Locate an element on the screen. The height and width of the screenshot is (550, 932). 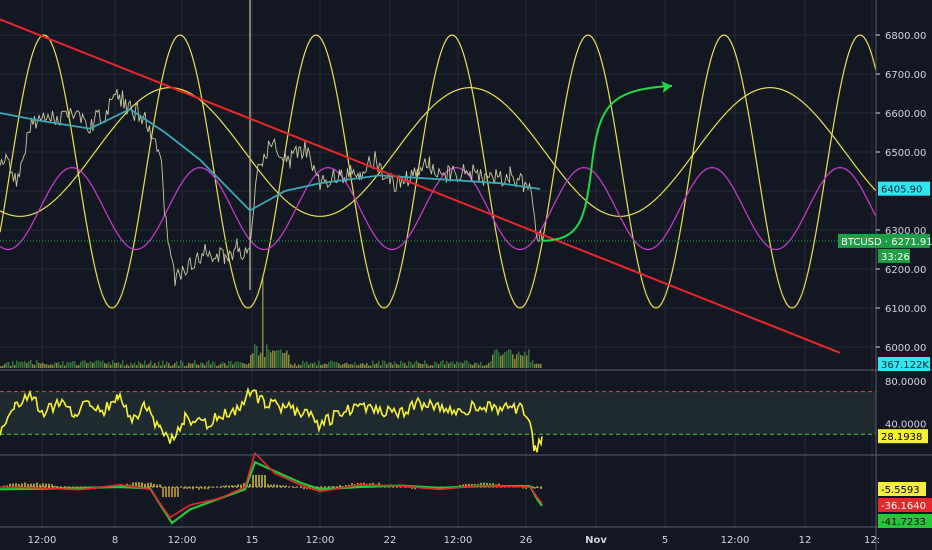
volume-tag: 367.122K is located at coordinates (905, 365).